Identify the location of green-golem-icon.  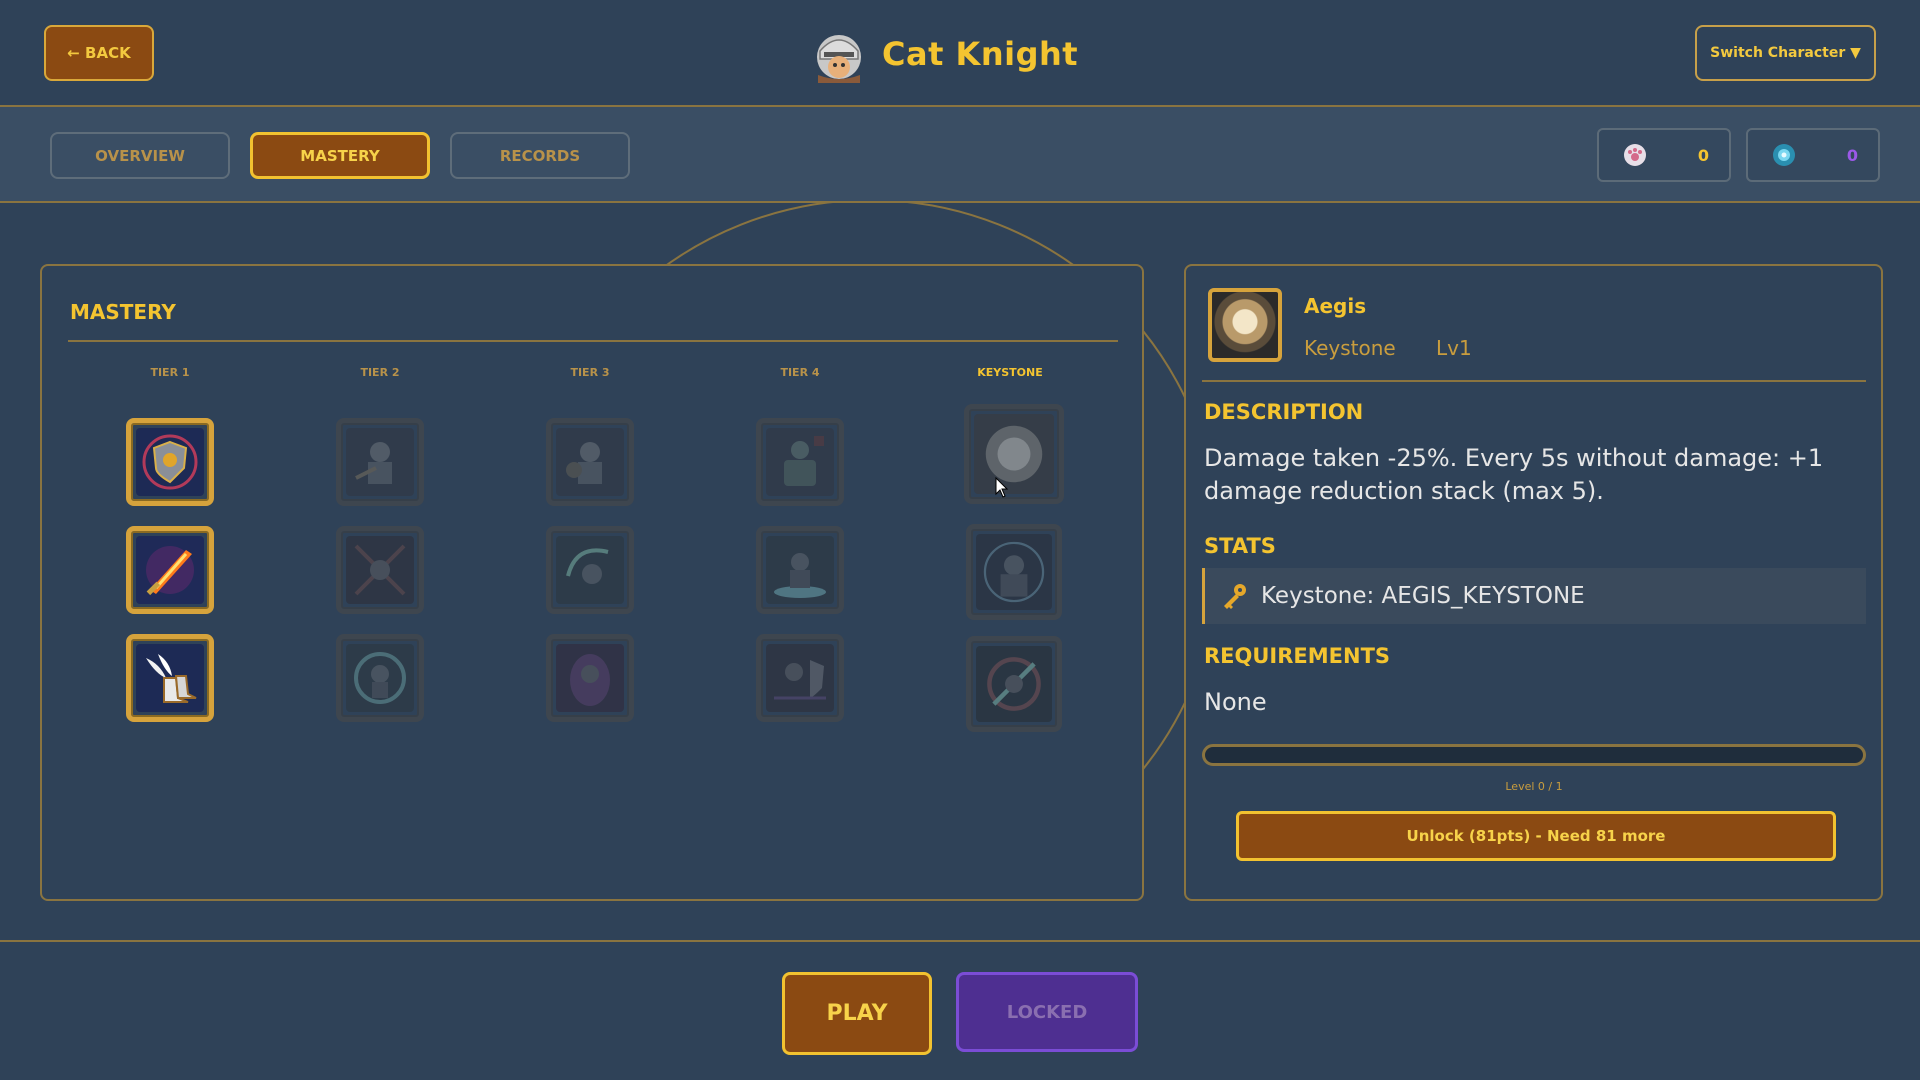
(800, 462).